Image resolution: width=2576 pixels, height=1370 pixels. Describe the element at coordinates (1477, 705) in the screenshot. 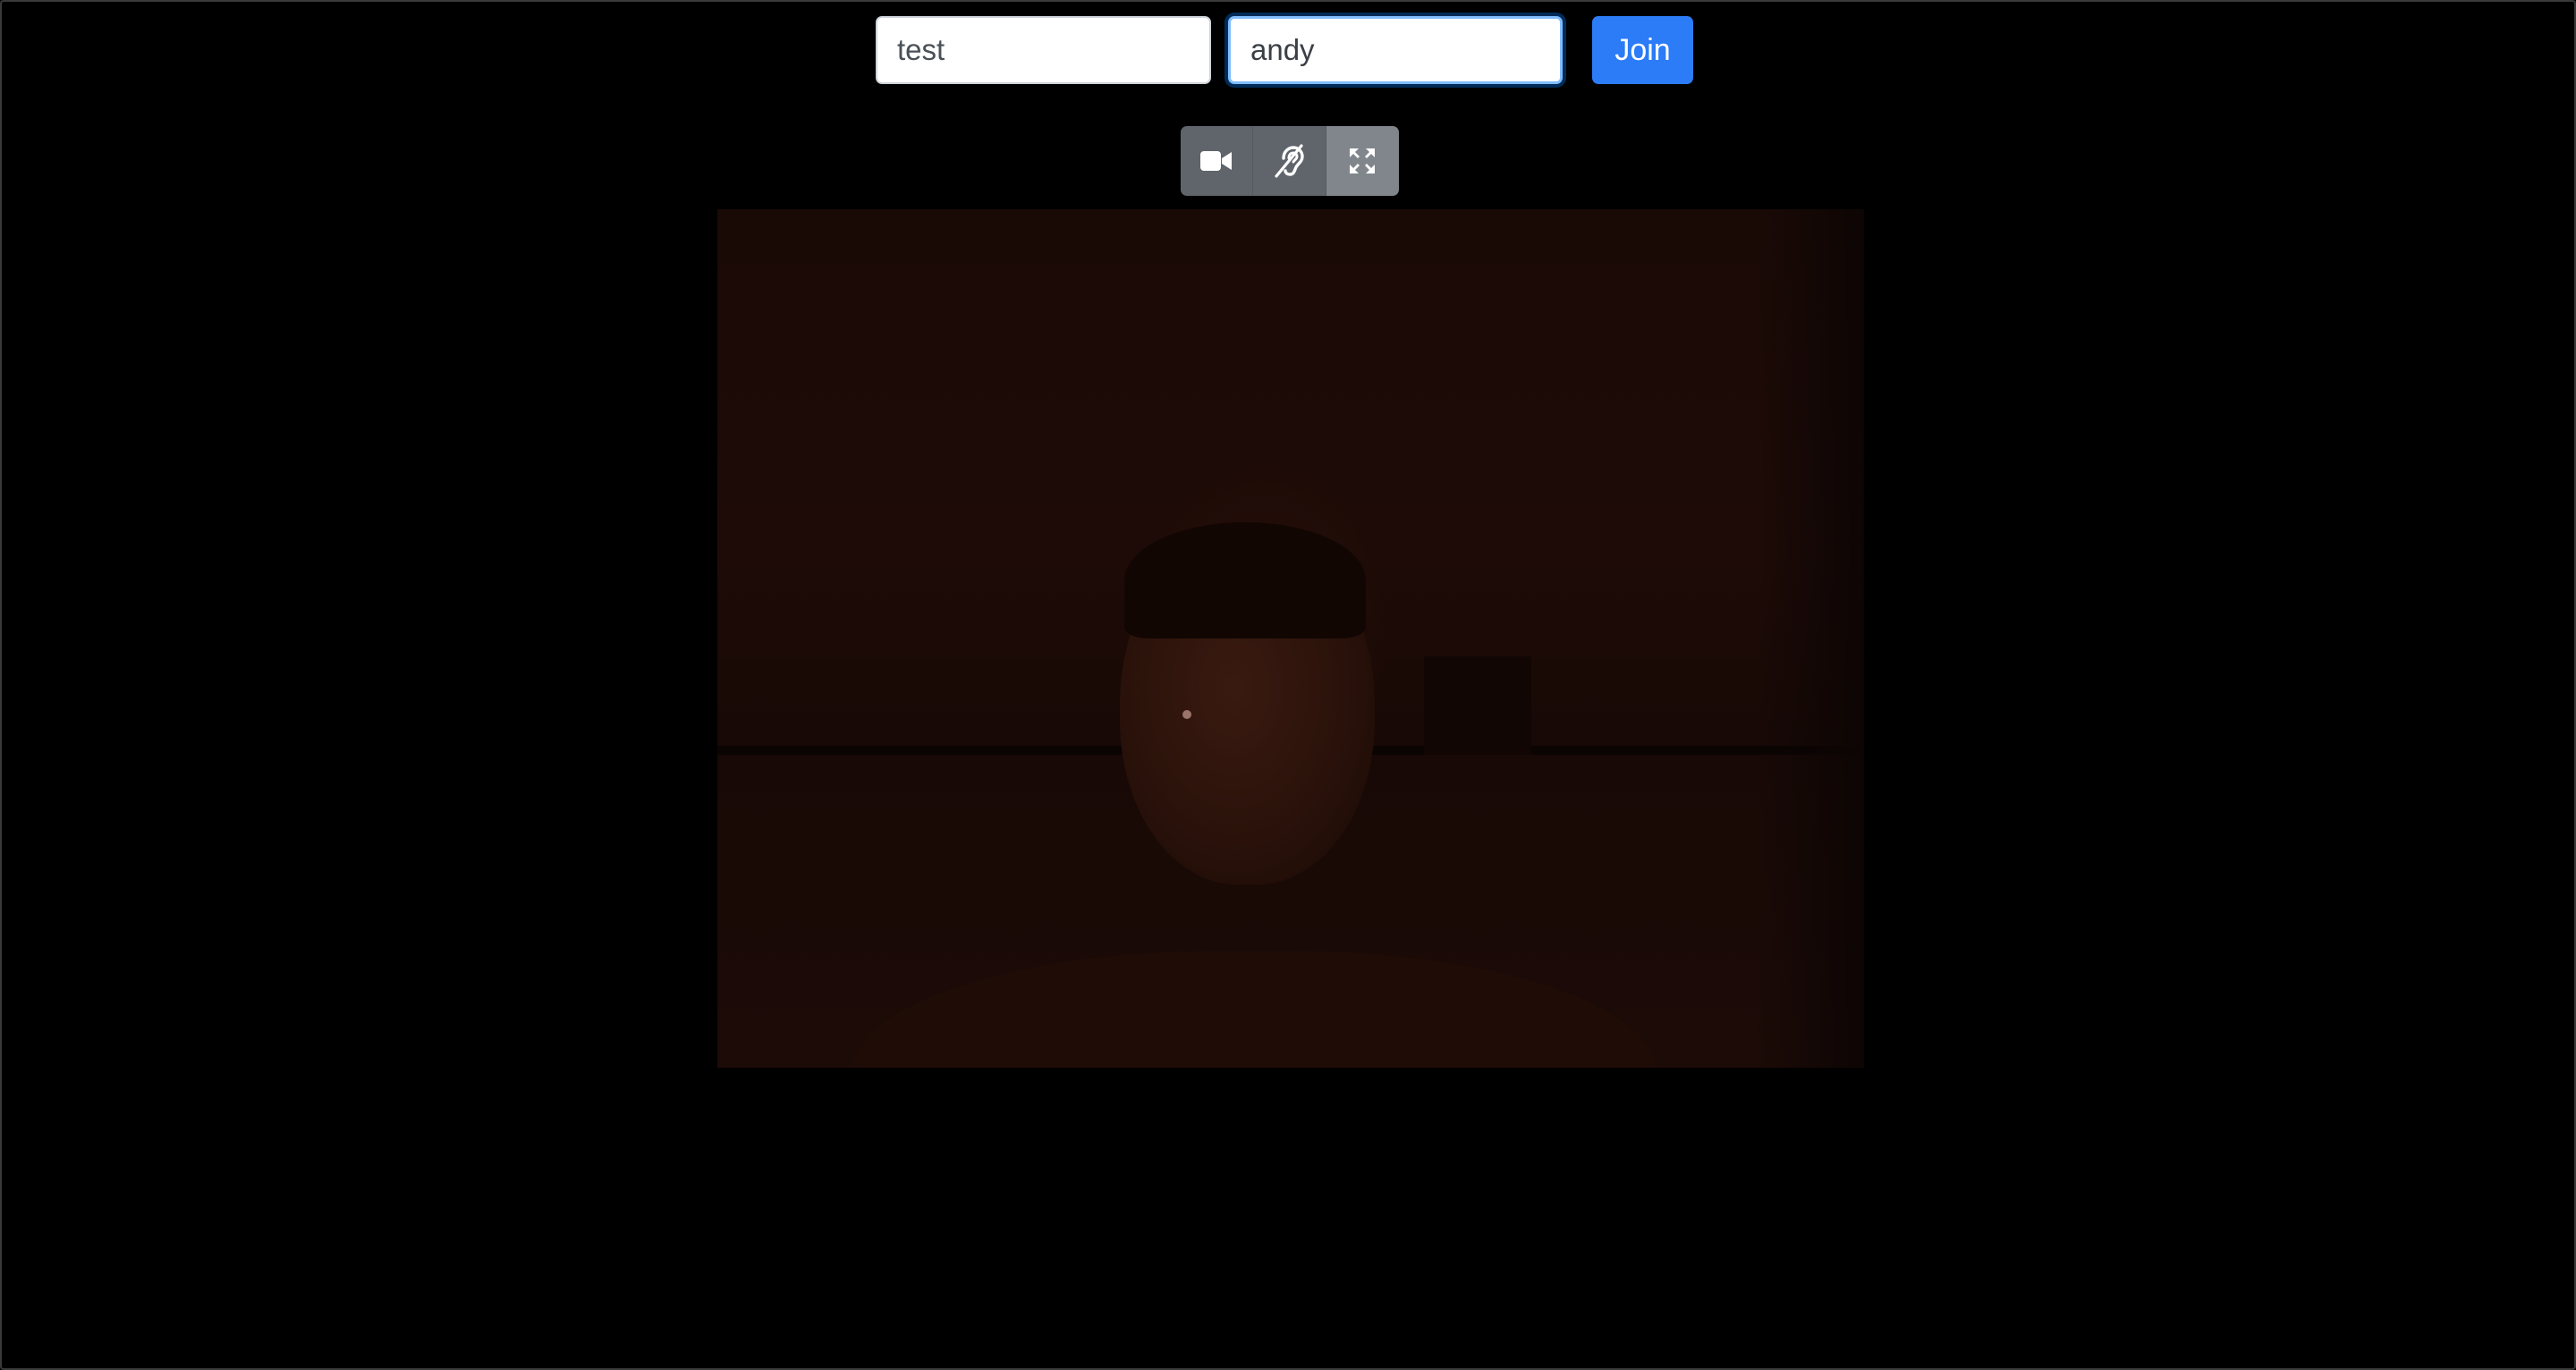

I see `video-background-object` at that location.